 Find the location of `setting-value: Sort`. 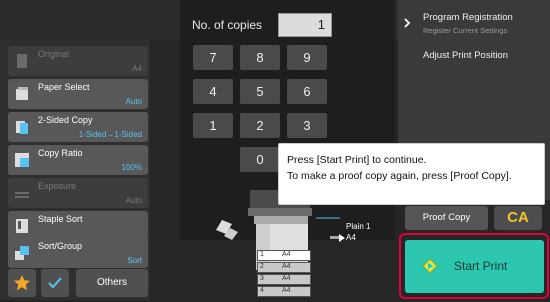

setting-value: Sort is located at coordinates (134, 260).